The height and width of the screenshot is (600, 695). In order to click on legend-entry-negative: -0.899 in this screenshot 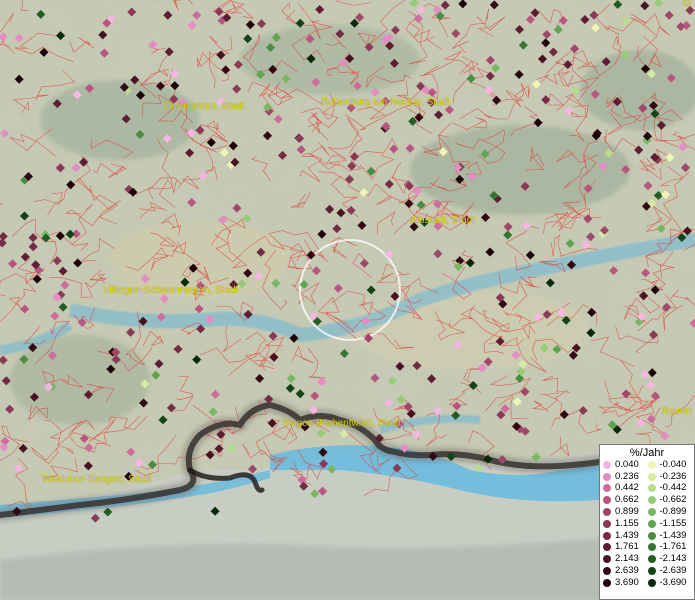, I will do `click(670, 512)`.